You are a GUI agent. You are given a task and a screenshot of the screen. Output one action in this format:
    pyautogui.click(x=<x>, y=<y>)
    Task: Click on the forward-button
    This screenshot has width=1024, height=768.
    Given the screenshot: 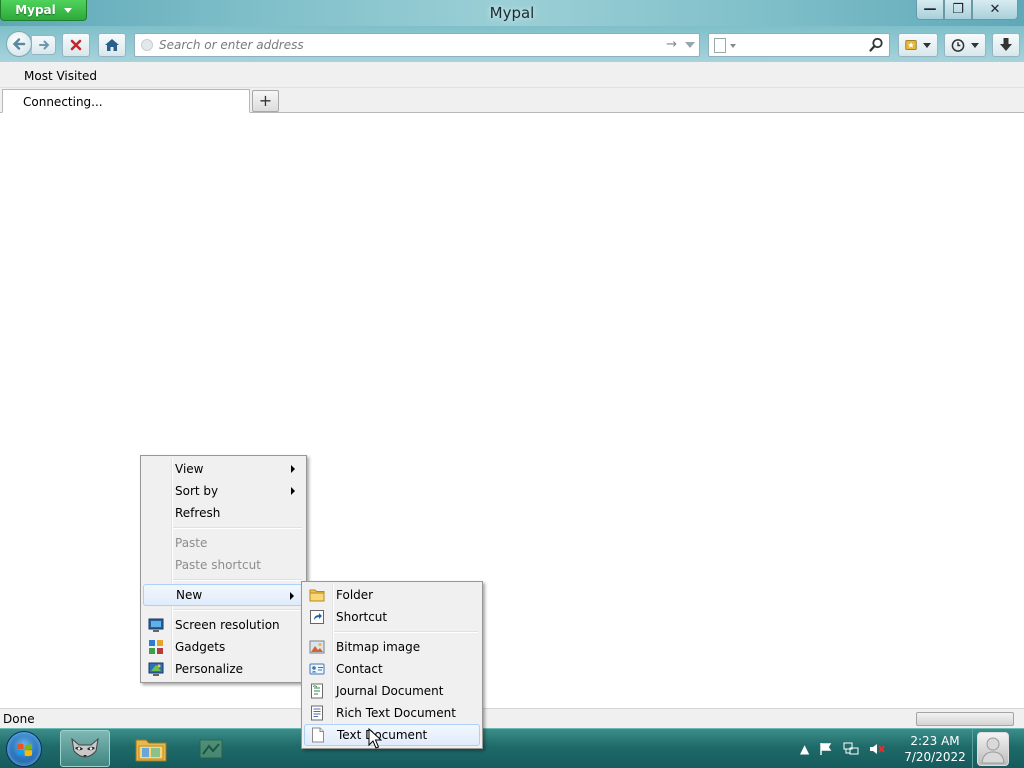 What is the action you would take?
    pyautogui.click(x=44, y=45)
    